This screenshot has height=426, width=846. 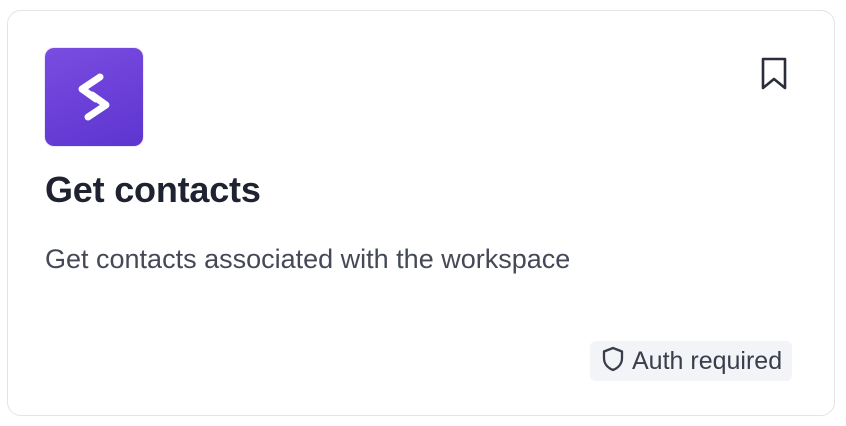 I want to click on stacked-chevrons-logo, so click(x=94, y=97).